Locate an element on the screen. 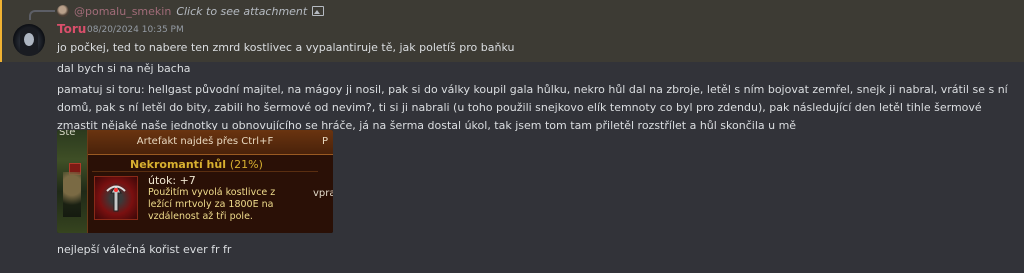  side-panel: P vpra is located at coordinates (323, 181).